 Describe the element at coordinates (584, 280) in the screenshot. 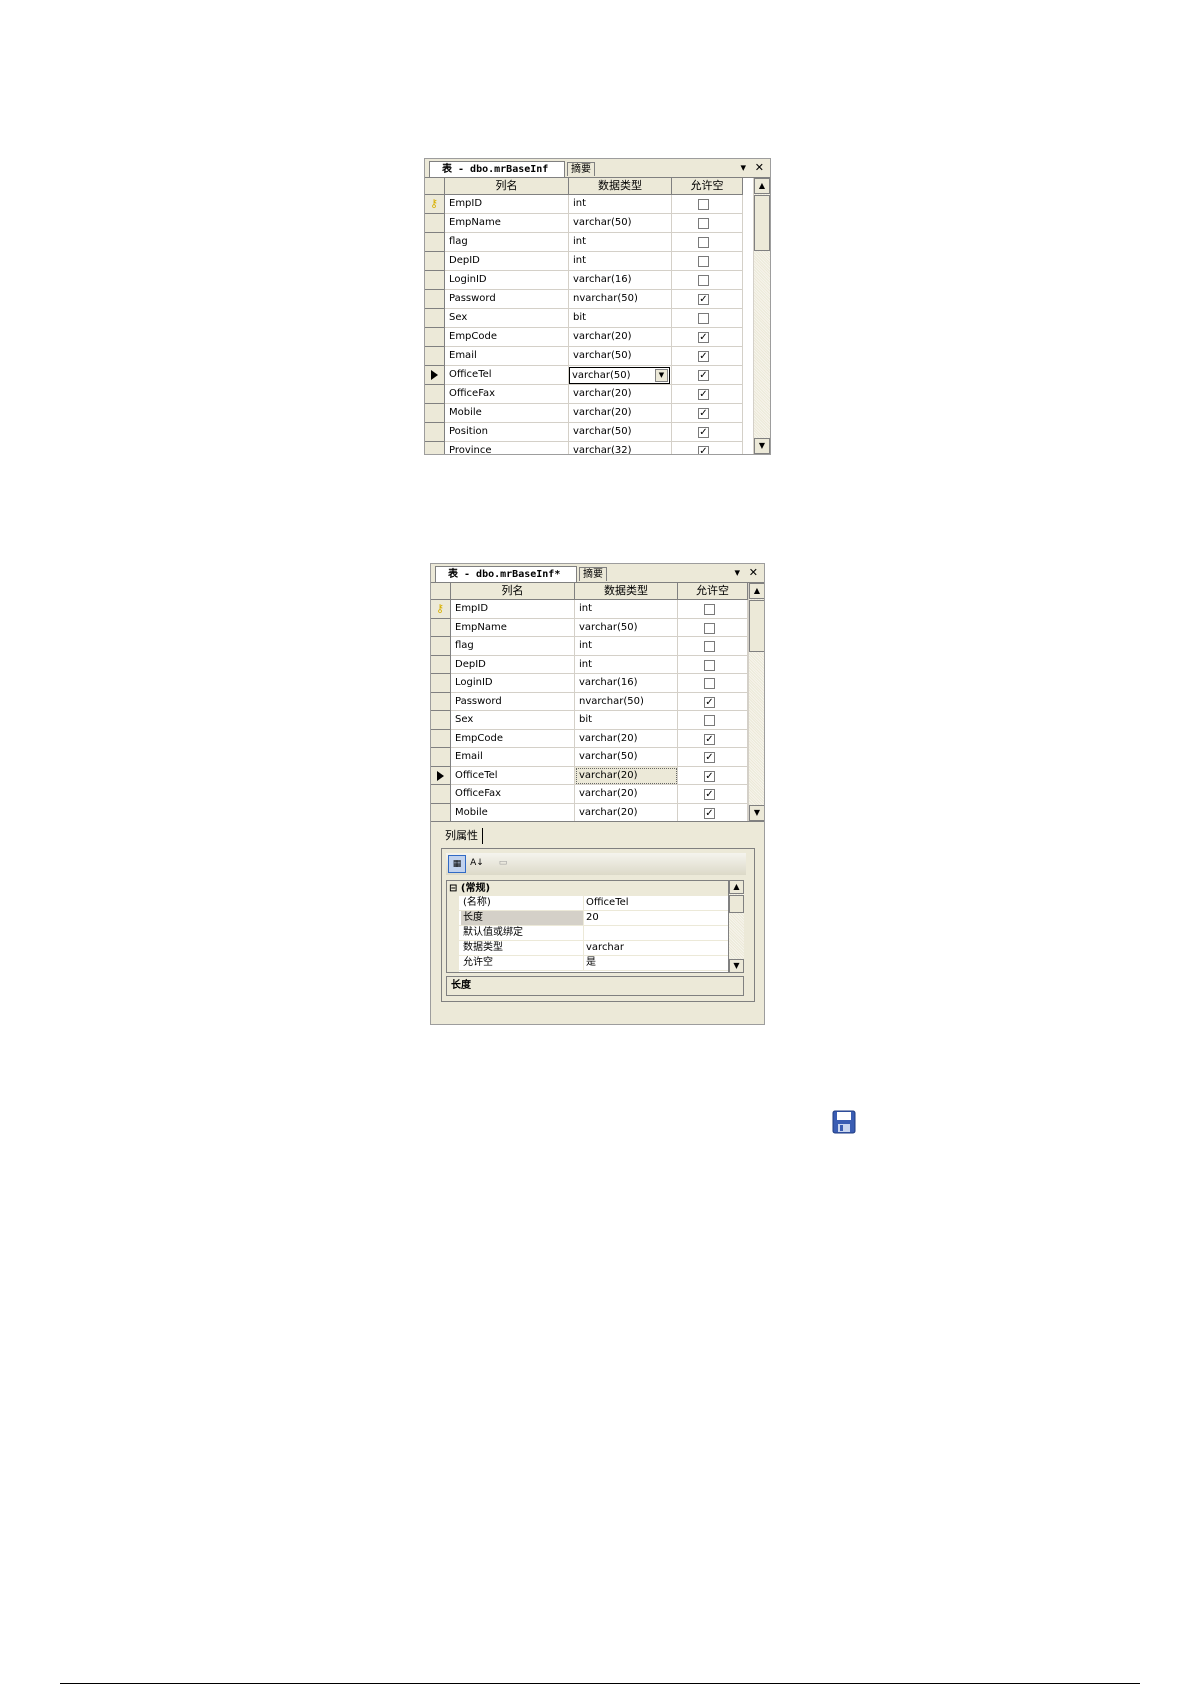

I see `table-row: LoginID varchar(16)` at that location.